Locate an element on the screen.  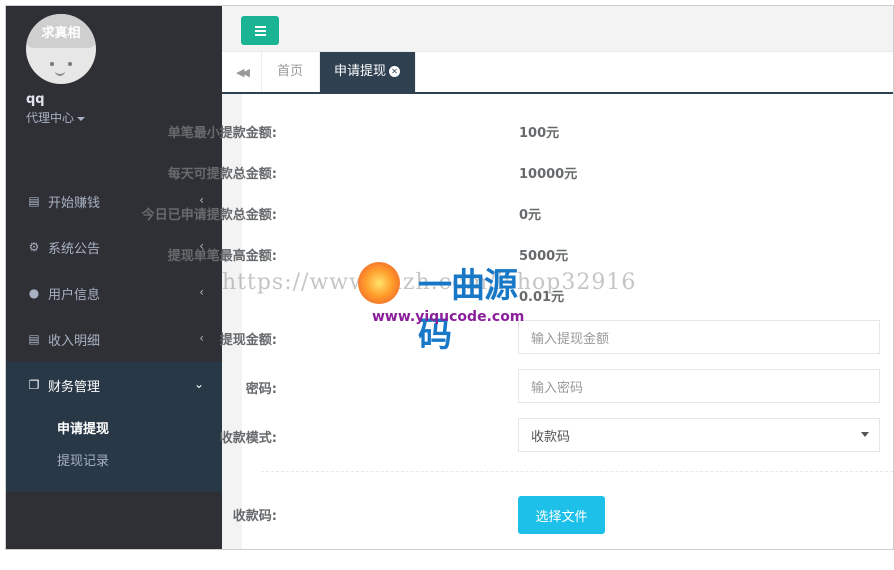
divider is located at coordinates (577, 471).